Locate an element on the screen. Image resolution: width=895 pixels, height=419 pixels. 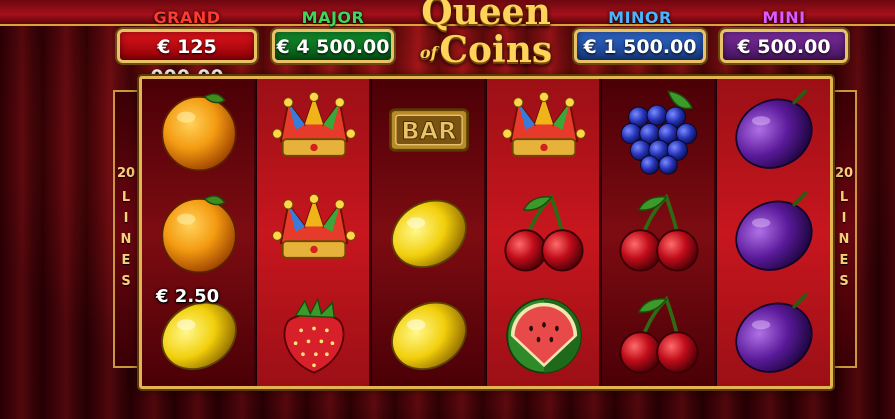
logo-title-coins: ofCoins is located at coordinates (486, 50).